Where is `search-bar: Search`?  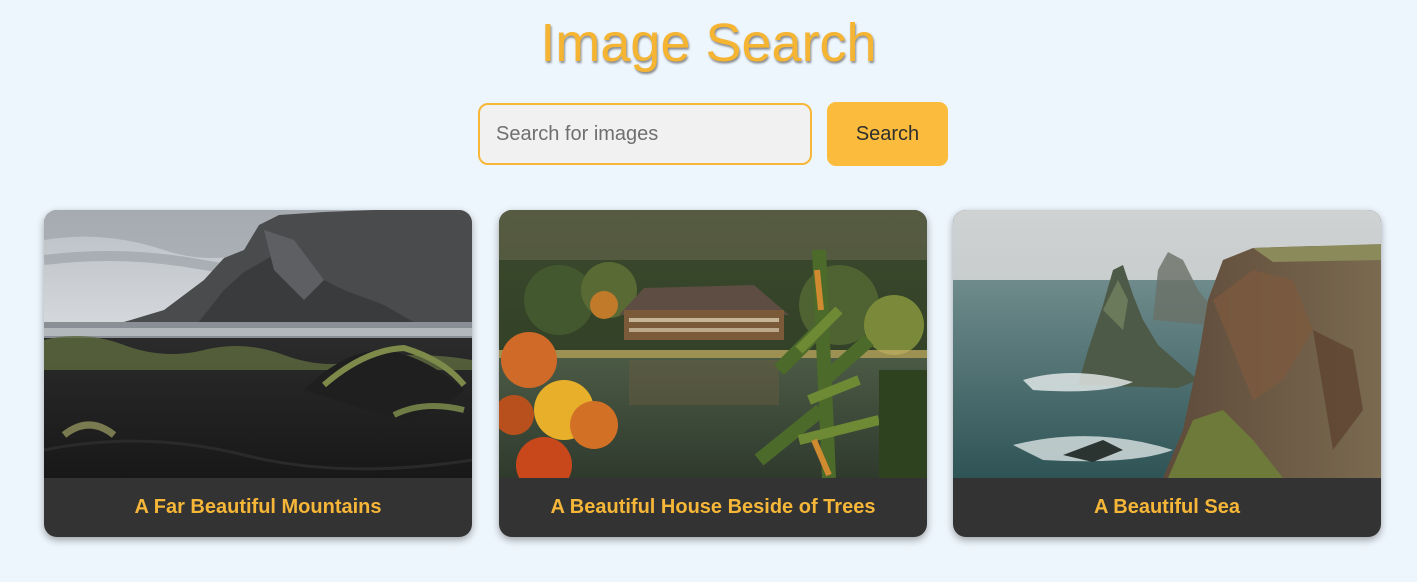
search-bar: Search is located at coordinates (713, 134).